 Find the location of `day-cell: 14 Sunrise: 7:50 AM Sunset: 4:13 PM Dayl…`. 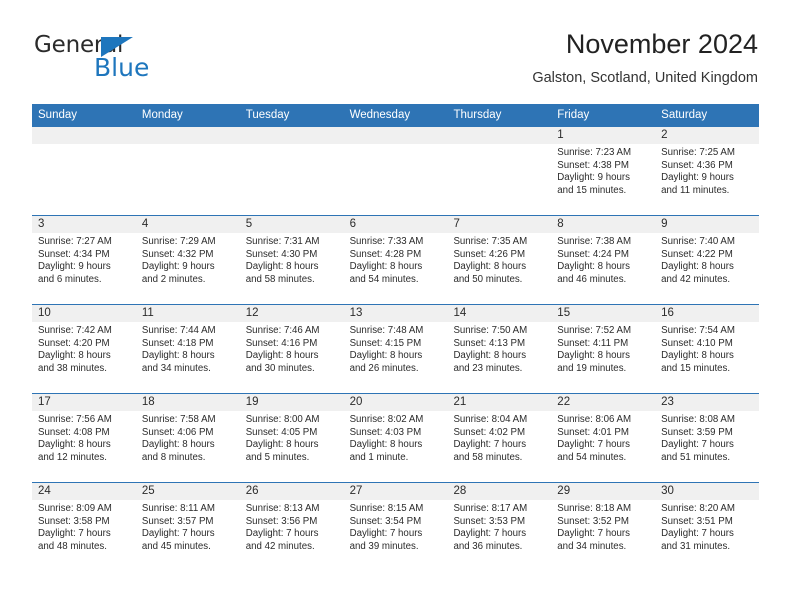

day-cell: 14 Sunrise: 7:50 AM Sunset: 4:13 PM Dayl… is located at coordinates (499, 349).